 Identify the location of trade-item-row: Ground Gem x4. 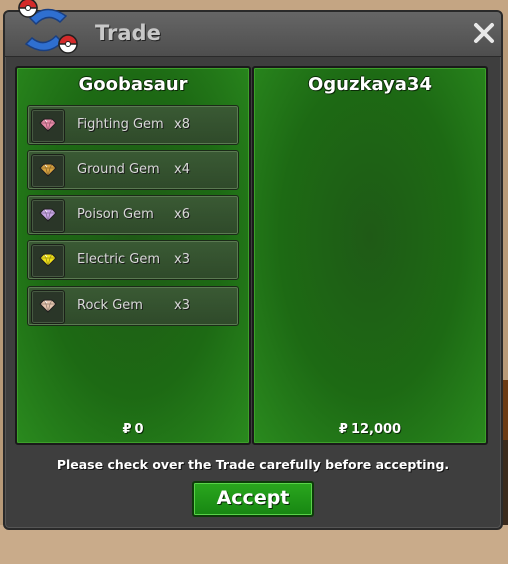
(133, 170).